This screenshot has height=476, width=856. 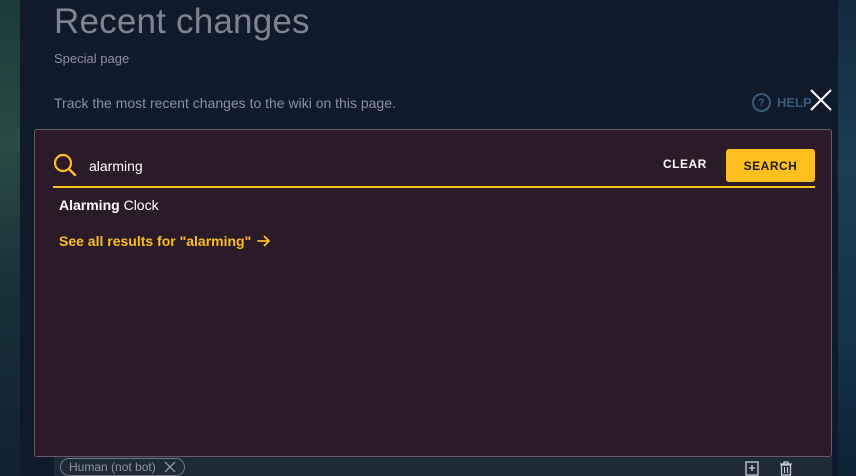 I want to click on arrow-right-icon, so click(x=264, y=241).